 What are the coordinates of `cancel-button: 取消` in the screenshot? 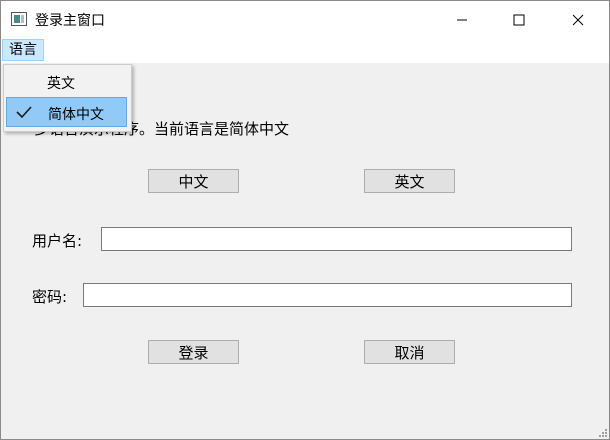 It's located at (409, 352).